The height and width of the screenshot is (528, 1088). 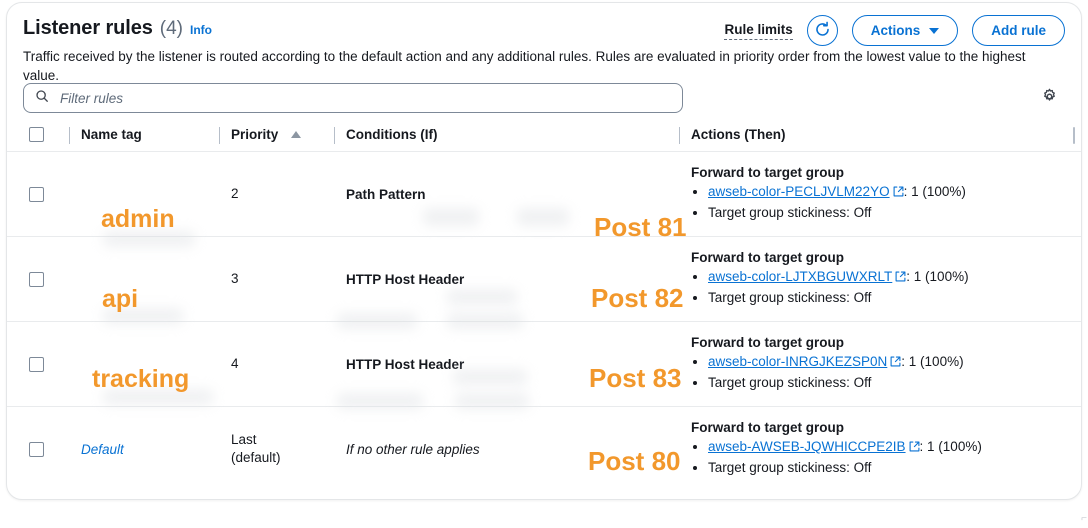 What do you see at coordinates (102, 449) in the screenshot?
I see `name-tag-default-link: Default` at bounding box center [102, 449].